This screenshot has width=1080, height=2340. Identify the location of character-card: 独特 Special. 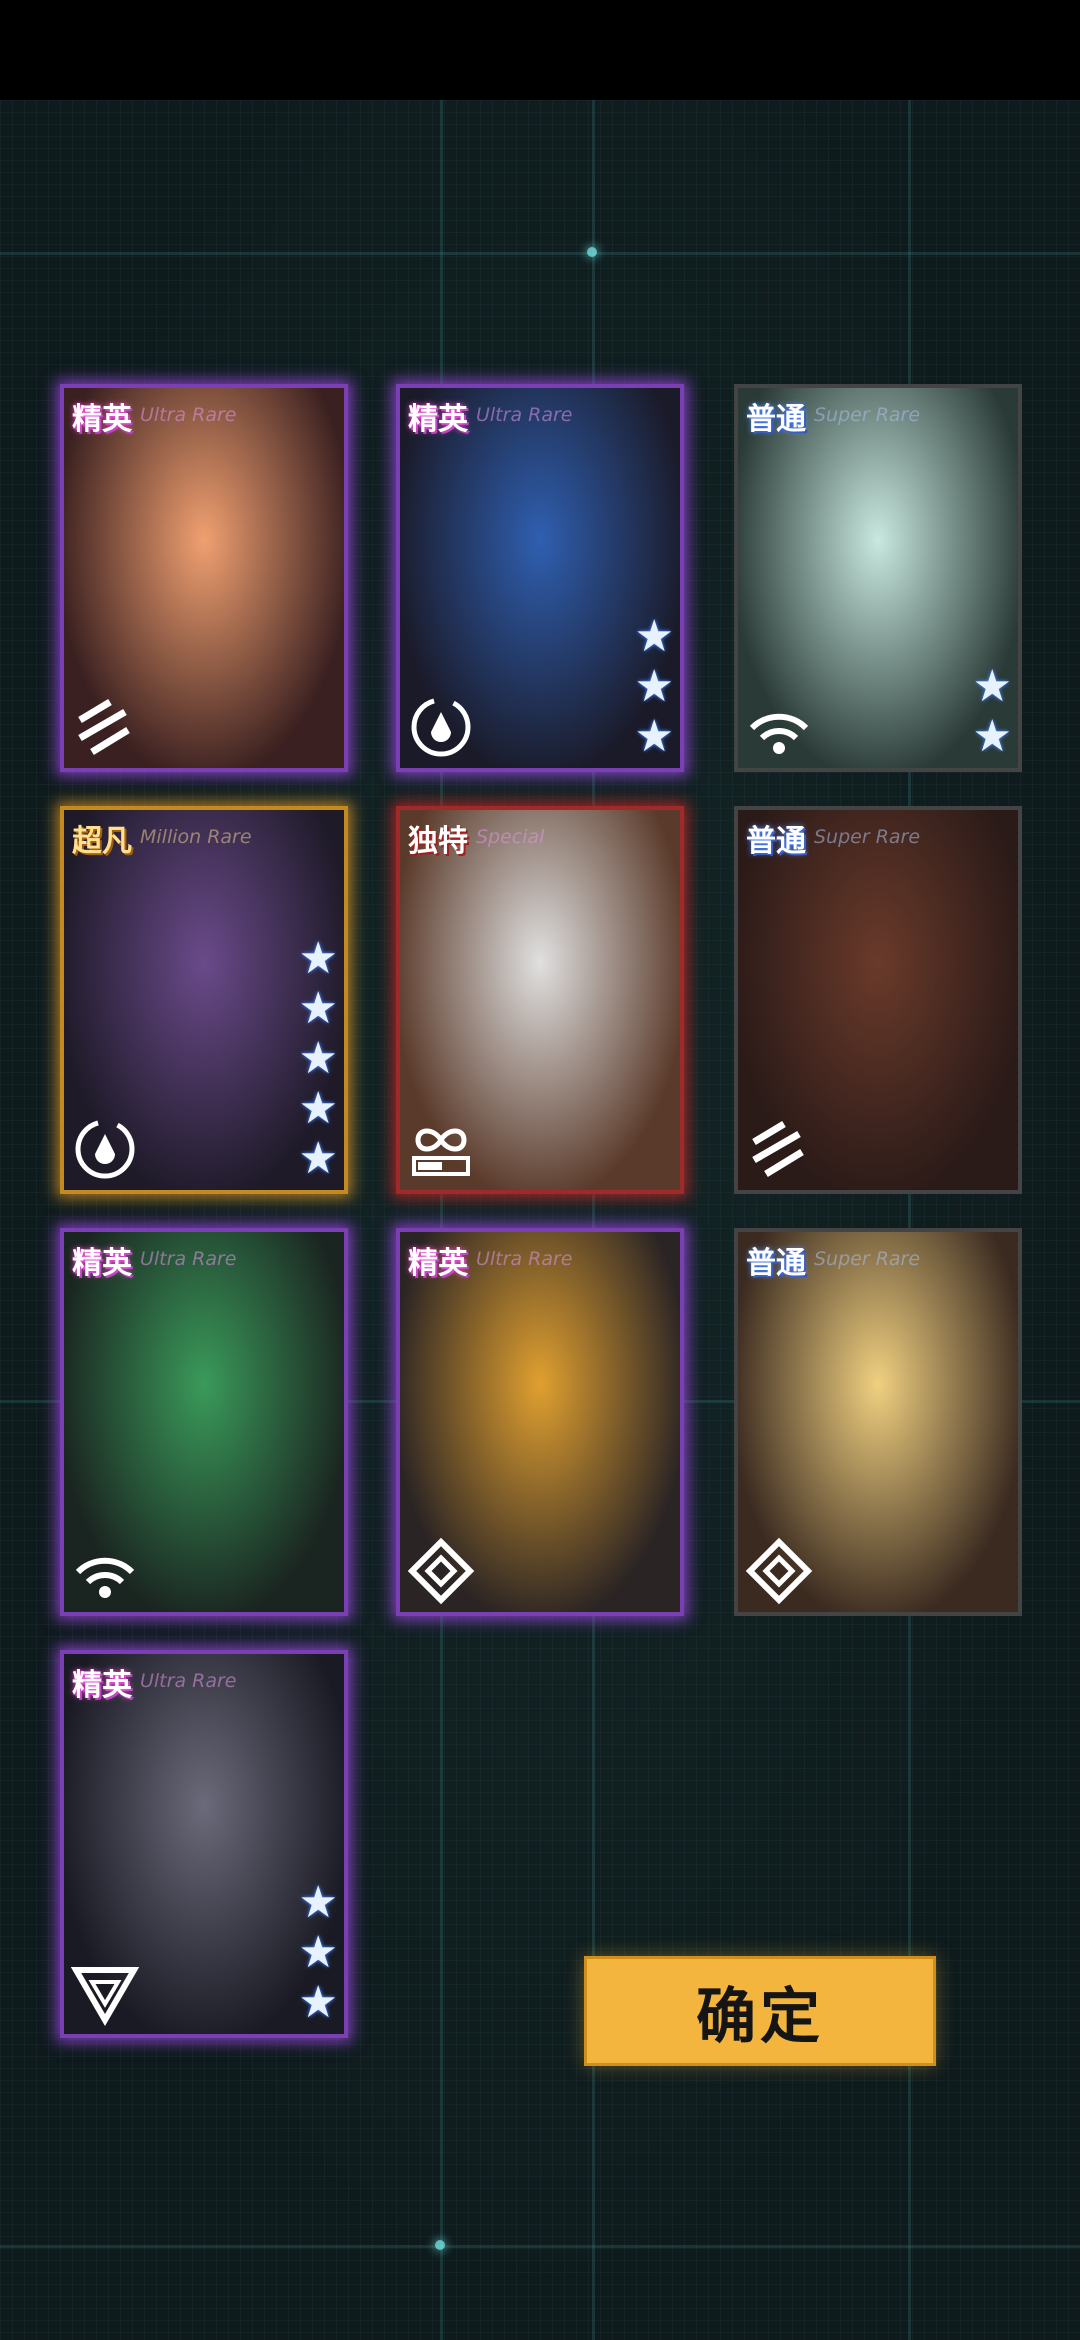
(540, 1000).